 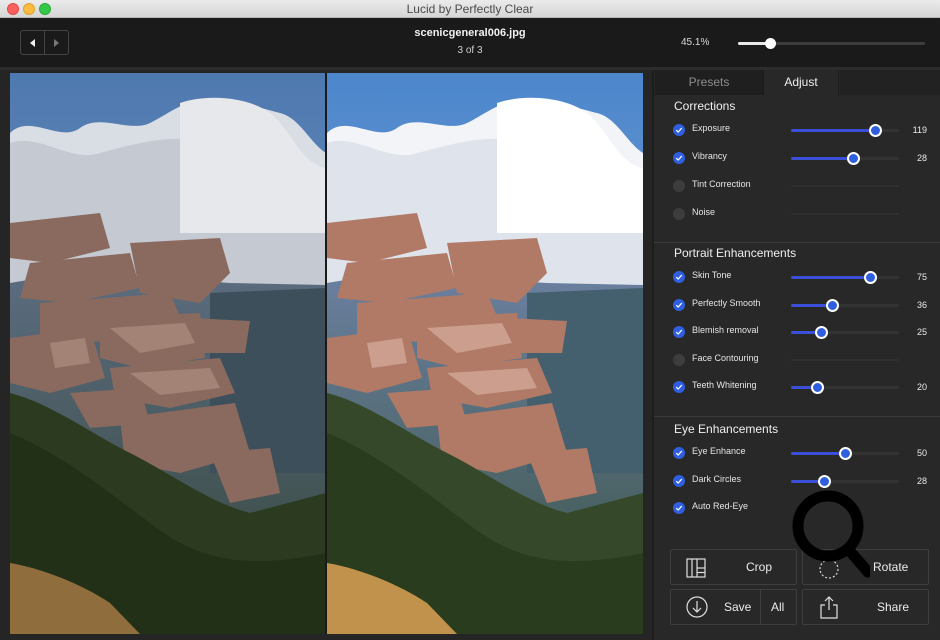 I want to click on adjustment-value: 25, so click(x=921, y=332).